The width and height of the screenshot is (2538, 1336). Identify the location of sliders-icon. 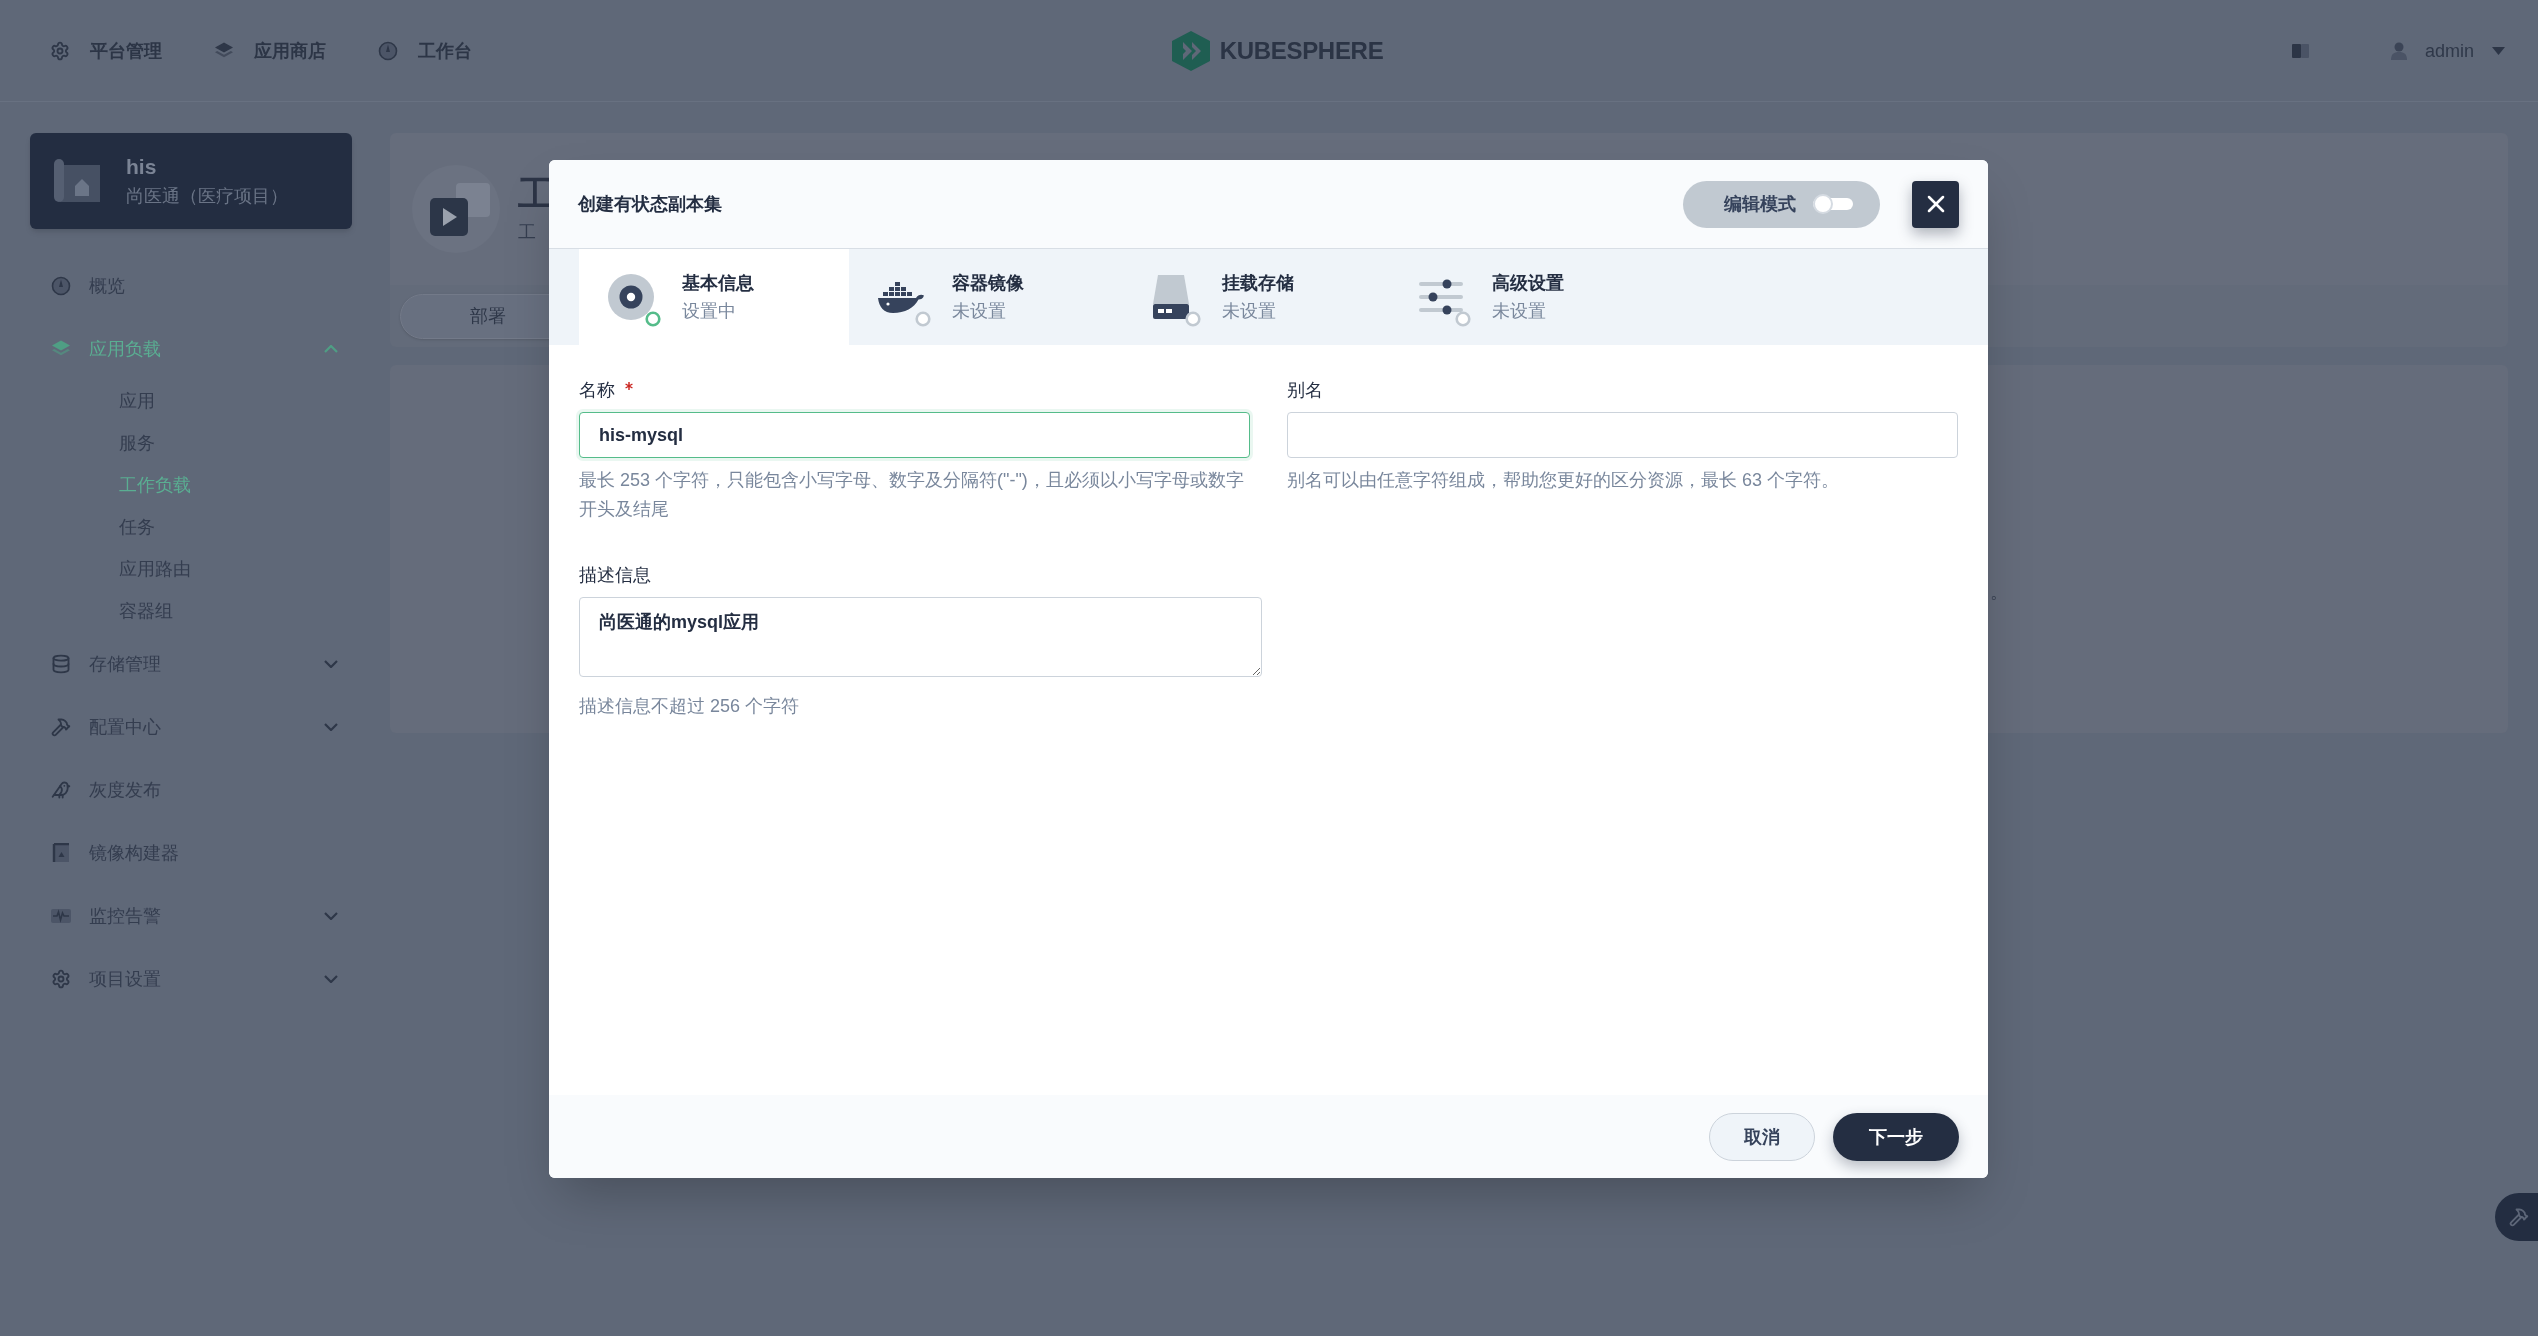
(1441, 297).